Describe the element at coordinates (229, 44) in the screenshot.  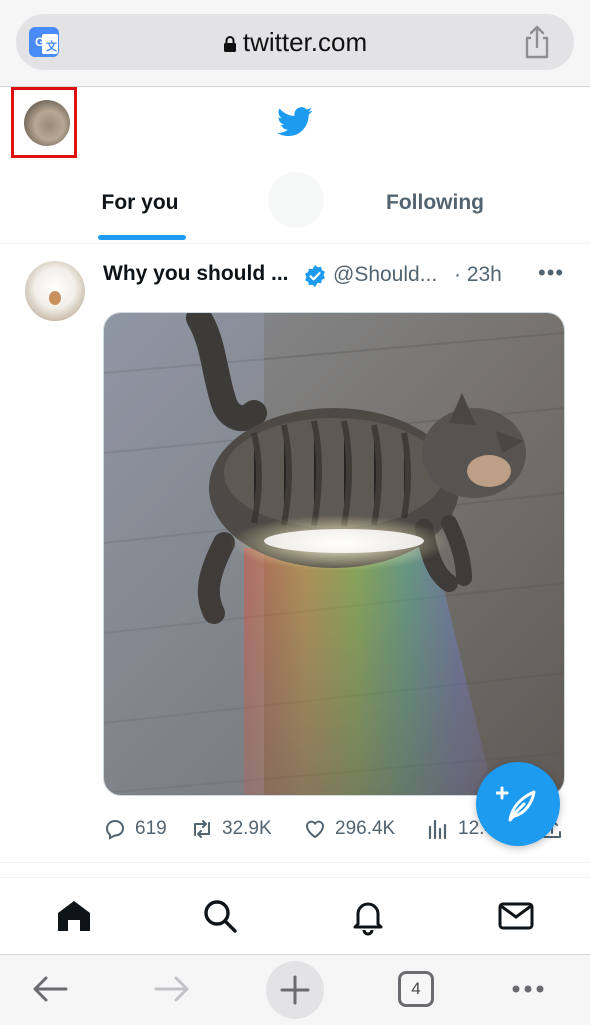
I see `lock-icon` at that location.